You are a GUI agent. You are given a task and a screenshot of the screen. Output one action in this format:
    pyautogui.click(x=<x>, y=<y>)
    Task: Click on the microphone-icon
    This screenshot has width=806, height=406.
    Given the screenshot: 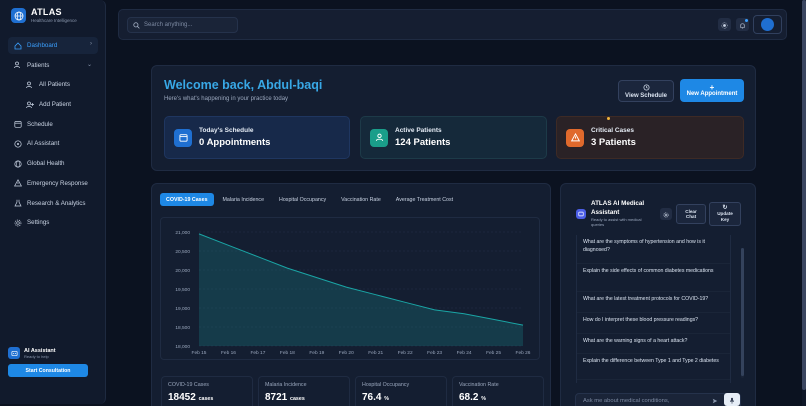 What is the action you would take?
    pyautogui.click(x=732, y=398)
    